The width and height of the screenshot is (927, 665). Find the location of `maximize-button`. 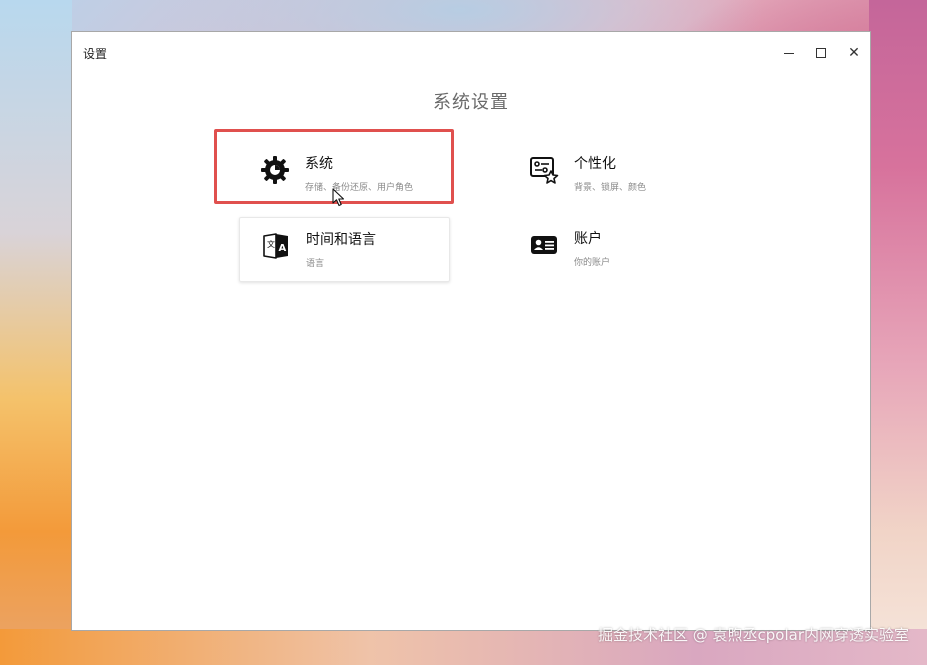

maximize-button is located at coordinates (821, 53).